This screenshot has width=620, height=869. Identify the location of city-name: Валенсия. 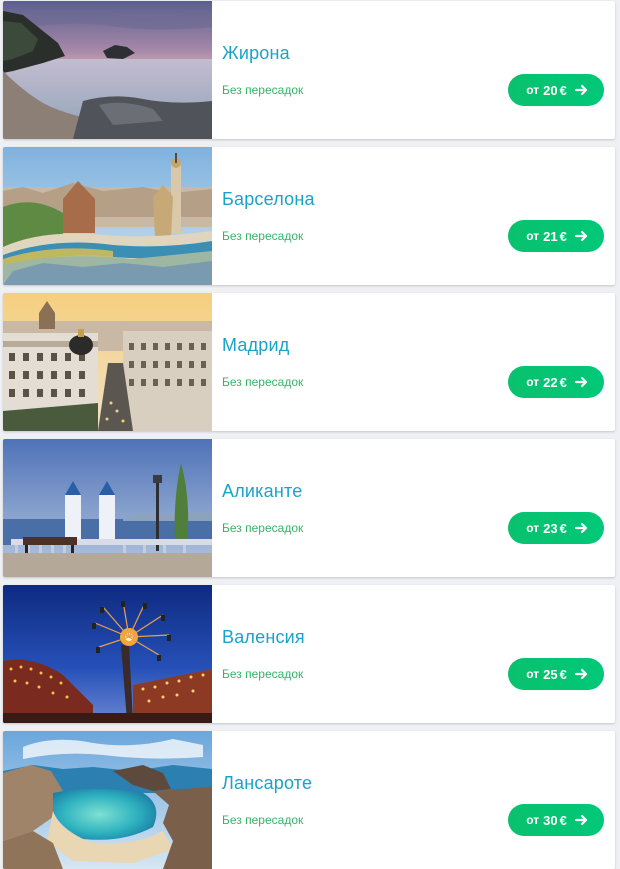
(263, 637).